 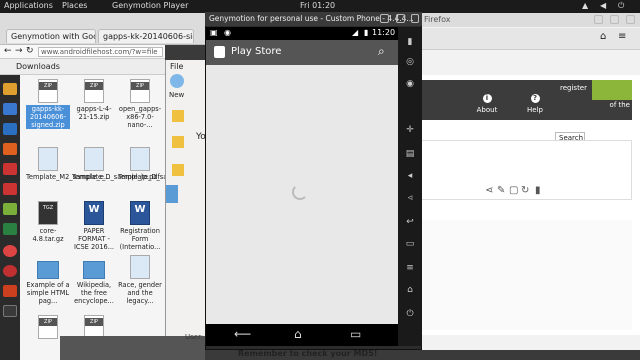 What do you see at coordinates (242, 334) in the screenshot?
I see `back-icon: ⟵` at bounding box center [242, 334].